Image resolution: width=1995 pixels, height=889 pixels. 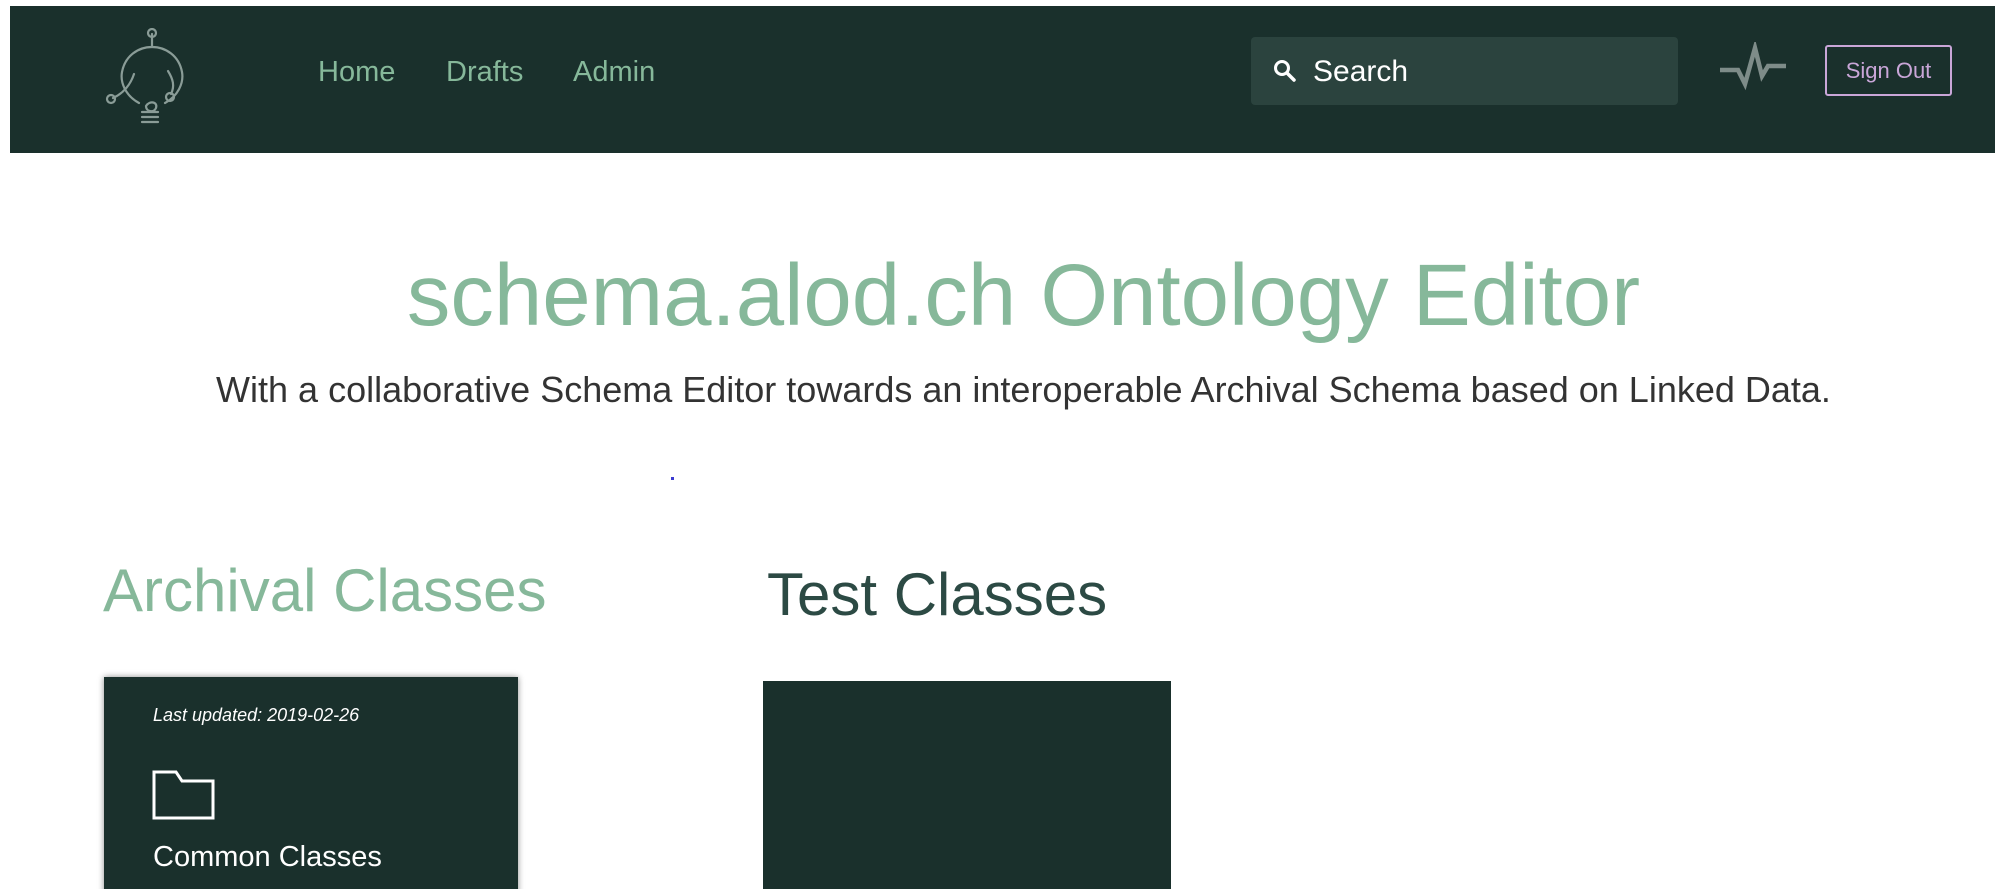 I want to click on nav-drafts-link: Drafts, so click(x=484, y=72).